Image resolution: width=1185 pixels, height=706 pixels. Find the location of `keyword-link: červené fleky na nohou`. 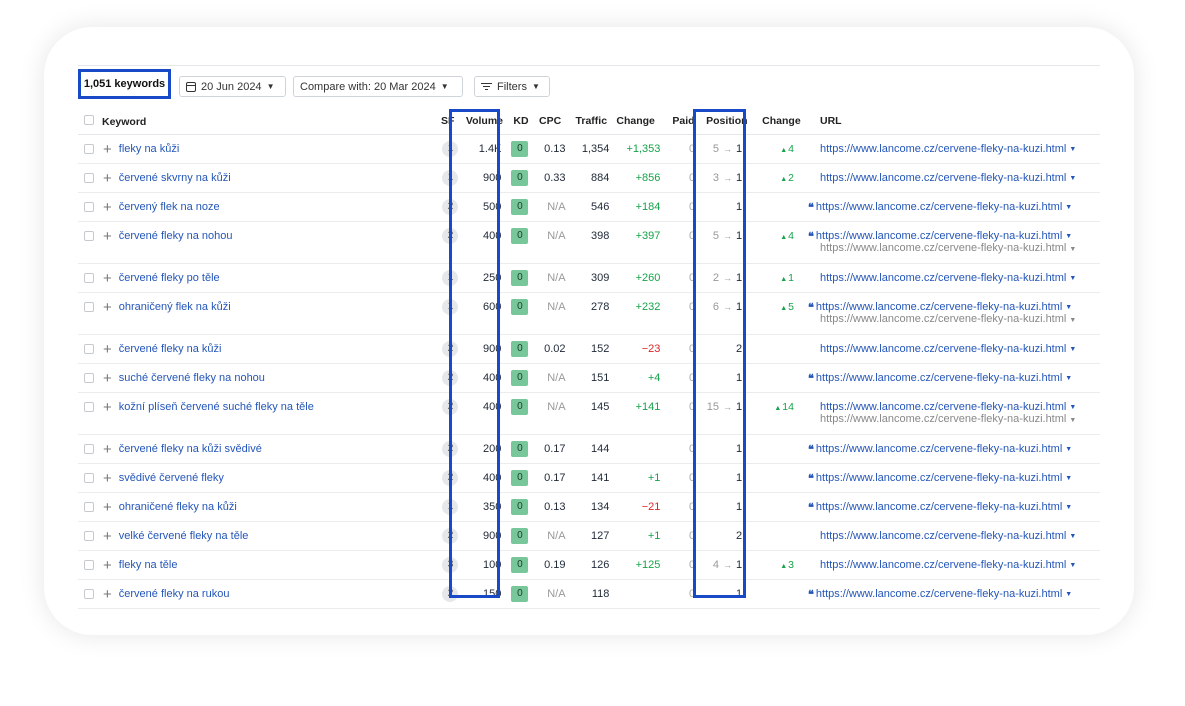

keyword-link: červené fleky na nohou is located at coordinates (176, 236).